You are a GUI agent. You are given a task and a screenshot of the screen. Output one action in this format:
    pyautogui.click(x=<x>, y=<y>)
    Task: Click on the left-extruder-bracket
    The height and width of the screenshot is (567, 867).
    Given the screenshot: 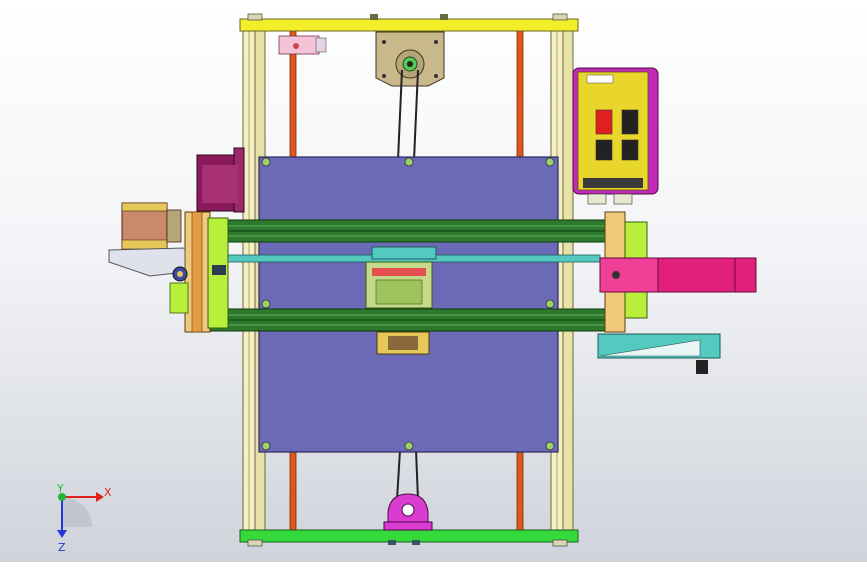 What is the action you would take?
    pyautogui.click(x=148, y=280)
    